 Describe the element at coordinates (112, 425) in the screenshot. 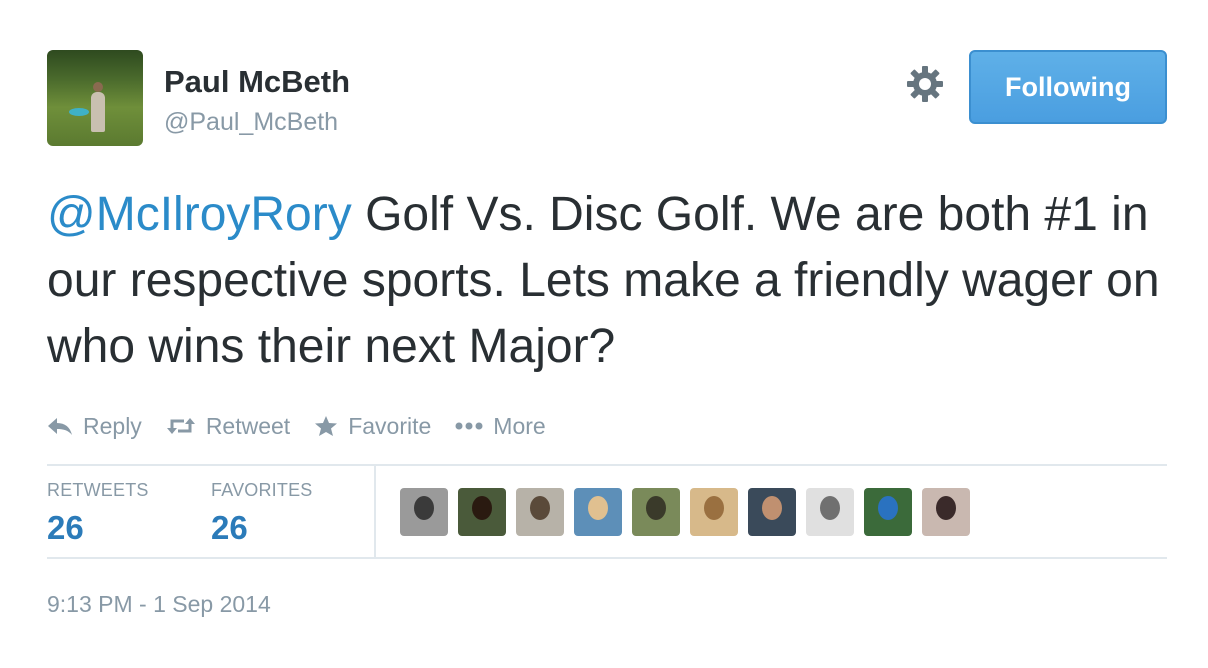

I see `reply-label: Reply` at that location.